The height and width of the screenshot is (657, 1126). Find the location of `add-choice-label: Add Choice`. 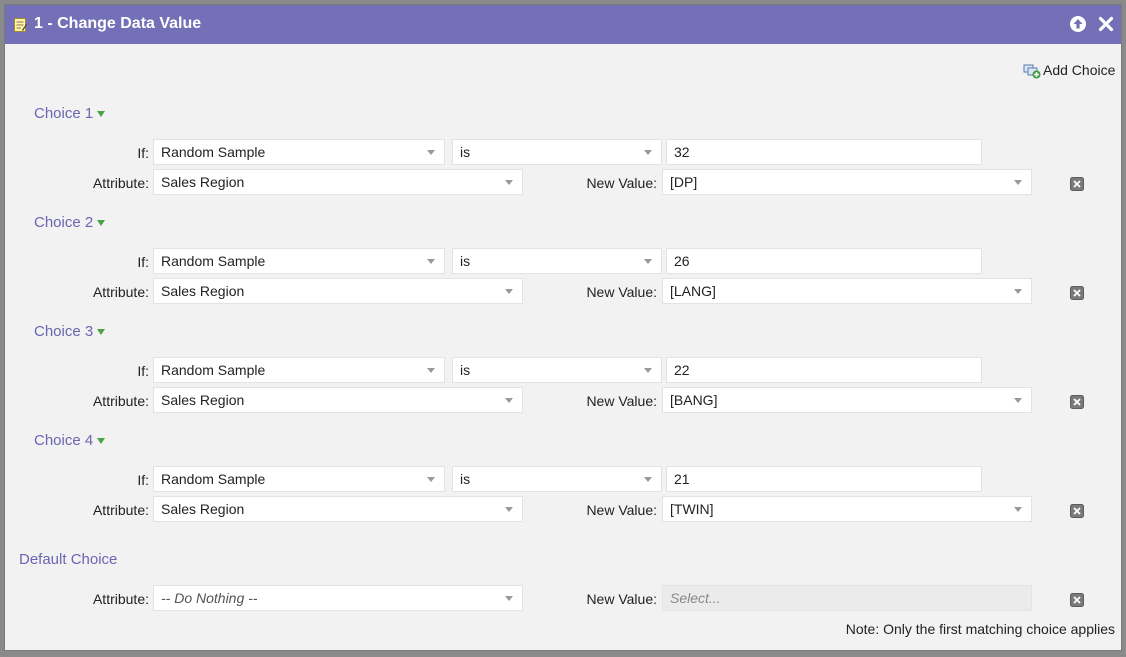

add-choice-label: Add Choice is located at coordinates (1079, 70).